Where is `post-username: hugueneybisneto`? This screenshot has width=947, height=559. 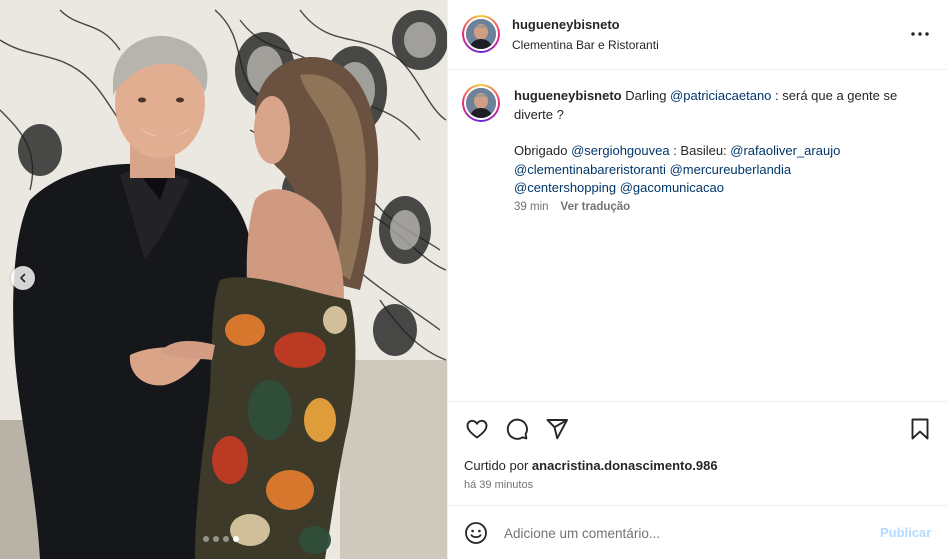
post-username: hugueneybisneto is located at coordinates (566, 24).